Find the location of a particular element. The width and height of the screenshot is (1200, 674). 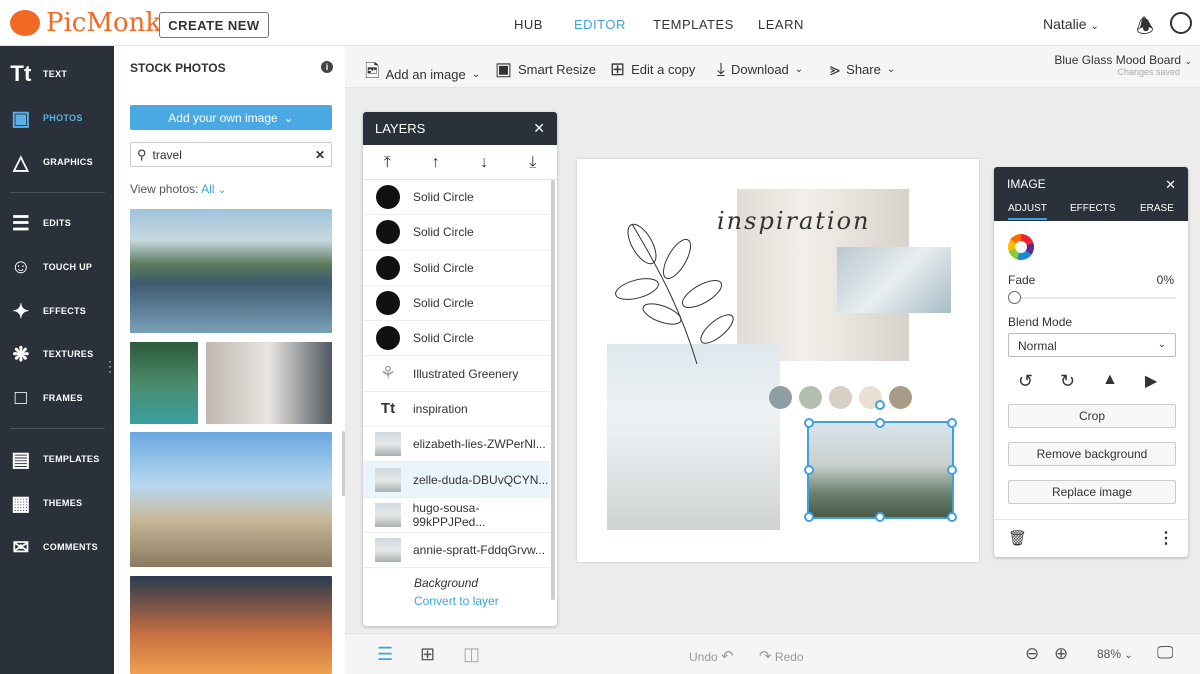

text-icon: Tt is located at coordinates (21, 73).